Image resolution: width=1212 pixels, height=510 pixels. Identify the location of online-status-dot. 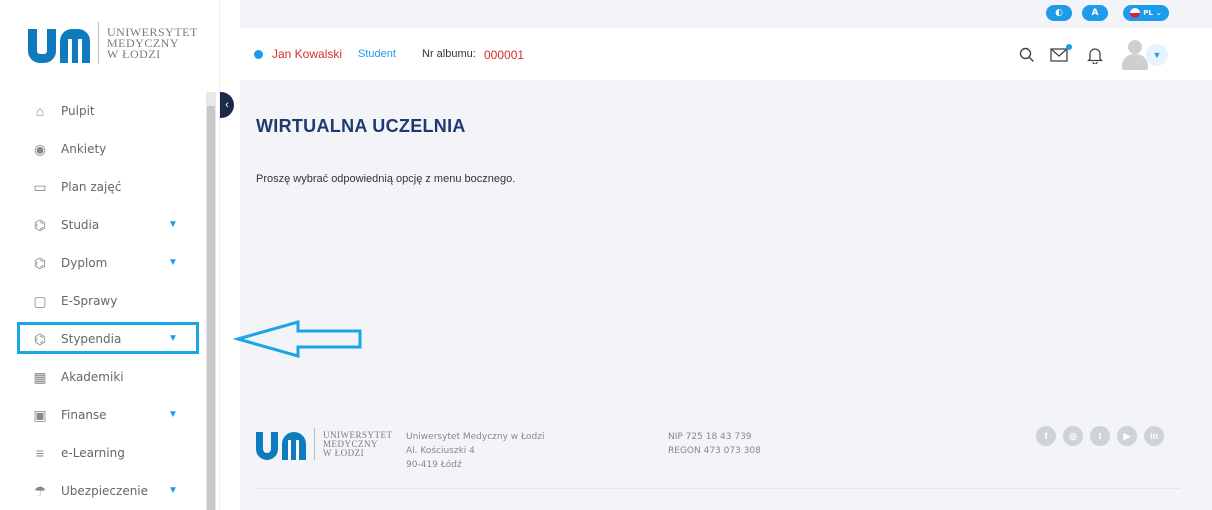
(258, 54).